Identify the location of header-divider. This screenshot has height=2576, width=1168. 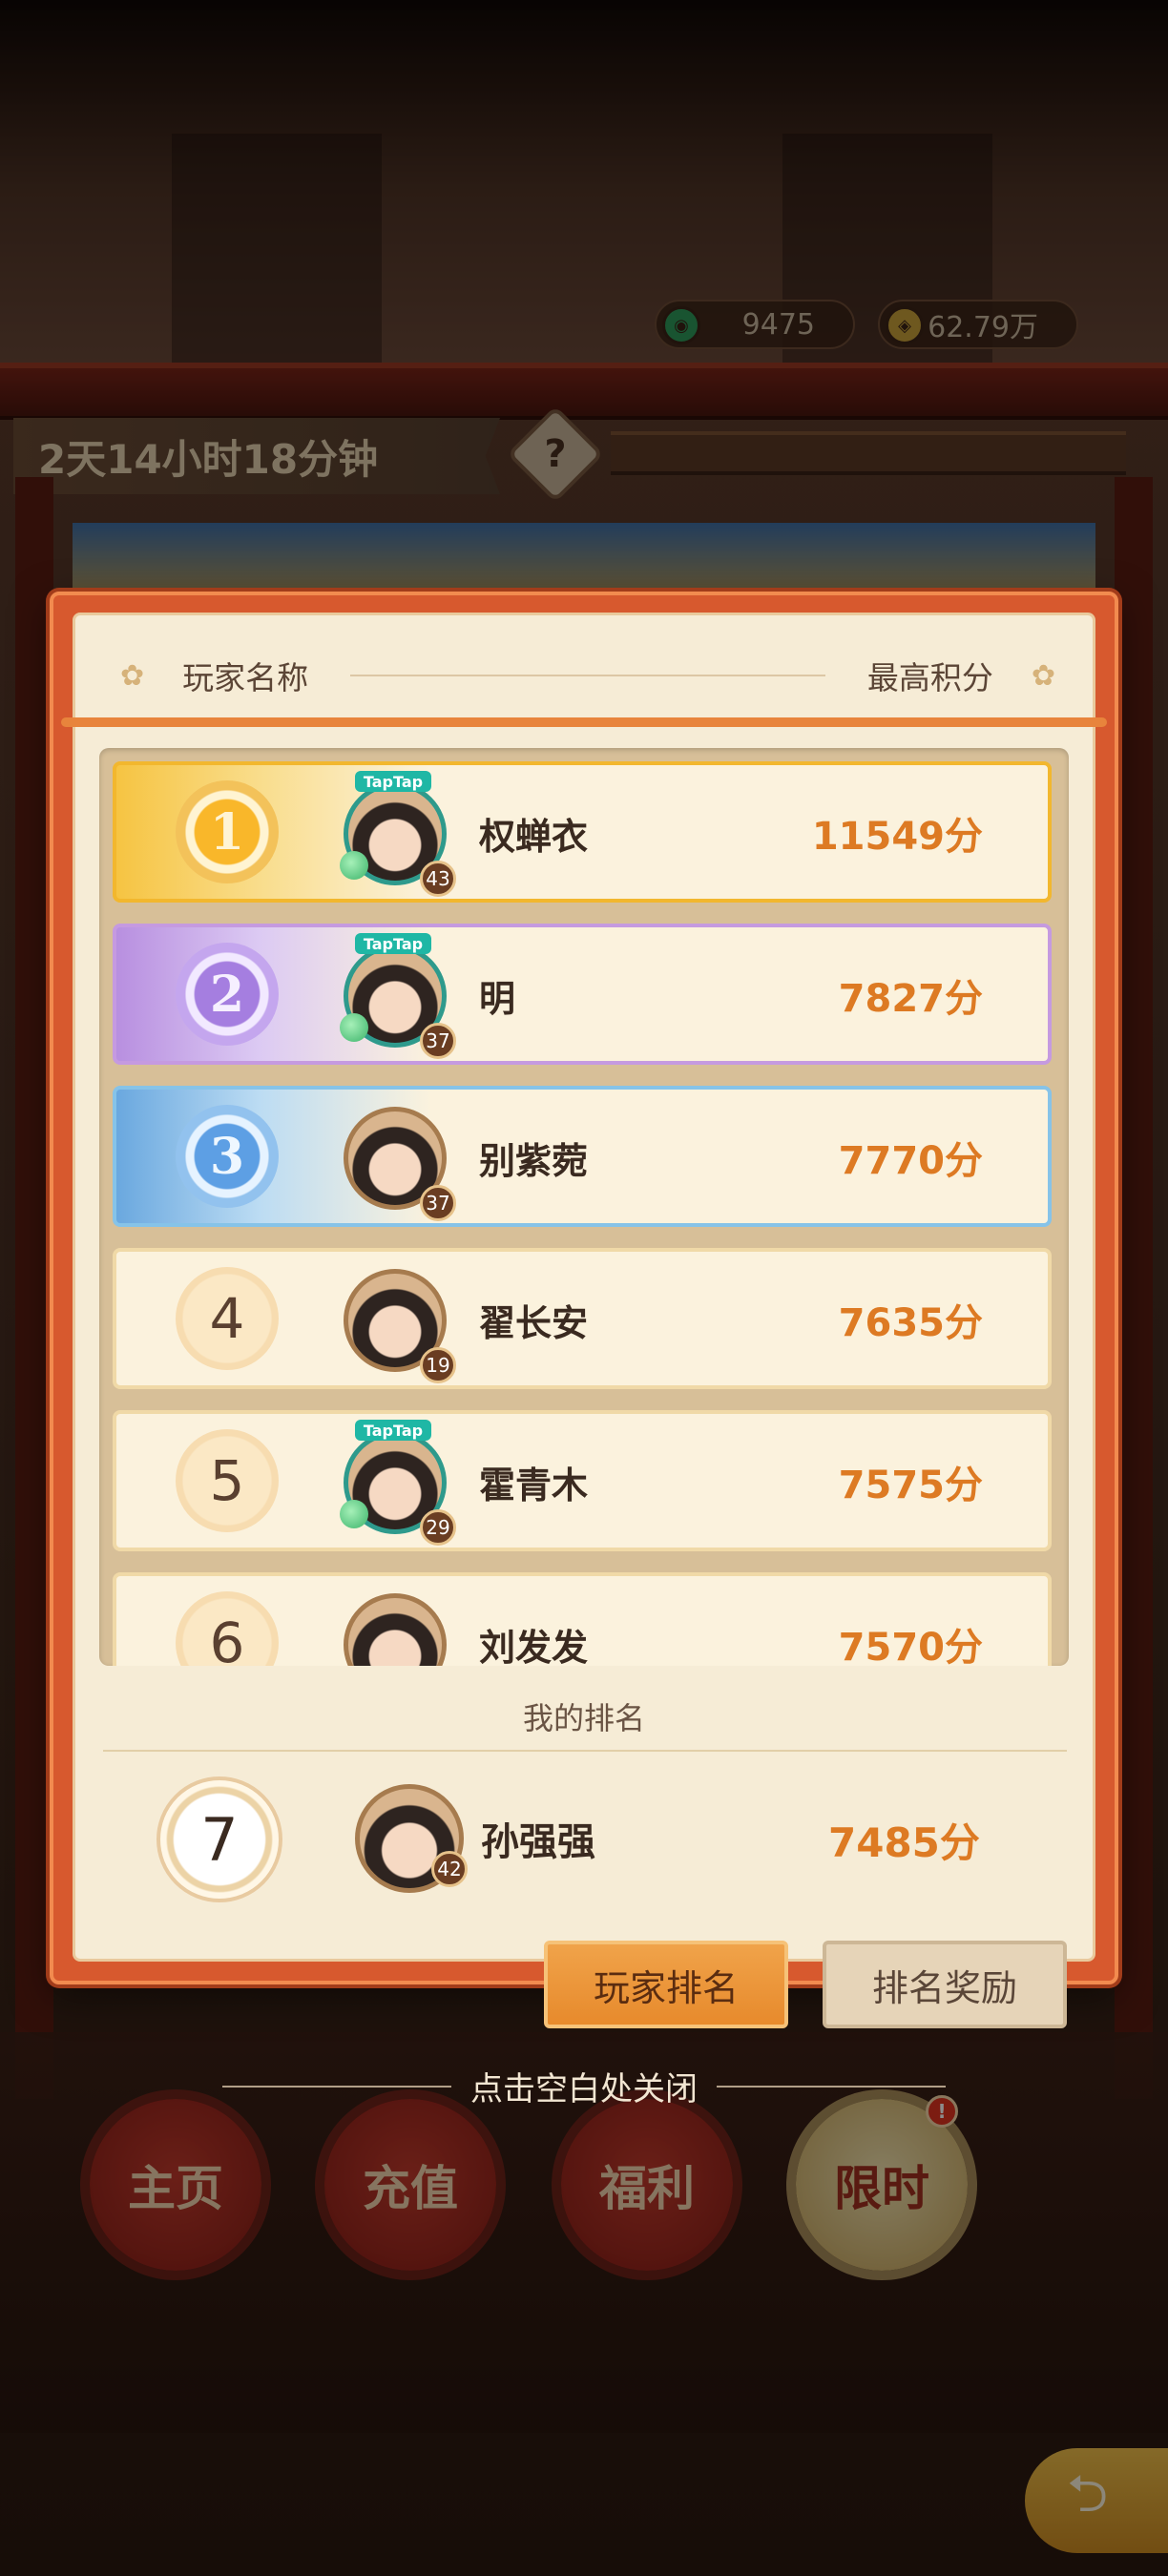
(587, 675).